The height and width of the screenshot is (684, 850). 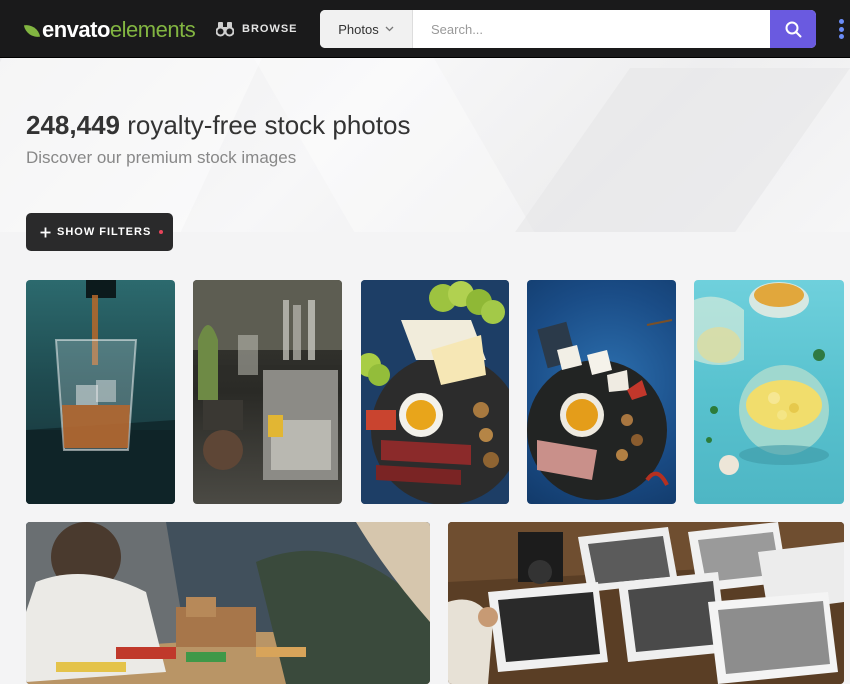 I want to click on show-filters-label: SHOW FILTERS, so click(x=104, y=232).